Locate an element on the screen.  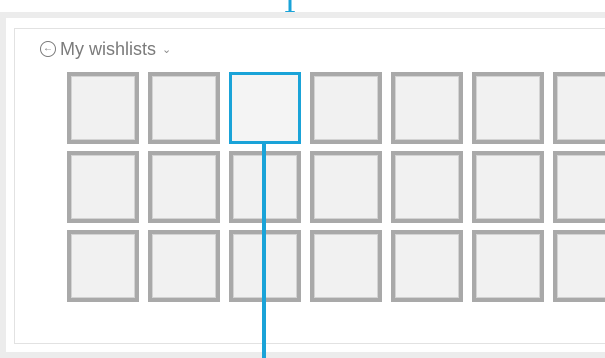
wishlists-dropdown: ← My wishlists ⌄ is located at coordinates (105, 49).